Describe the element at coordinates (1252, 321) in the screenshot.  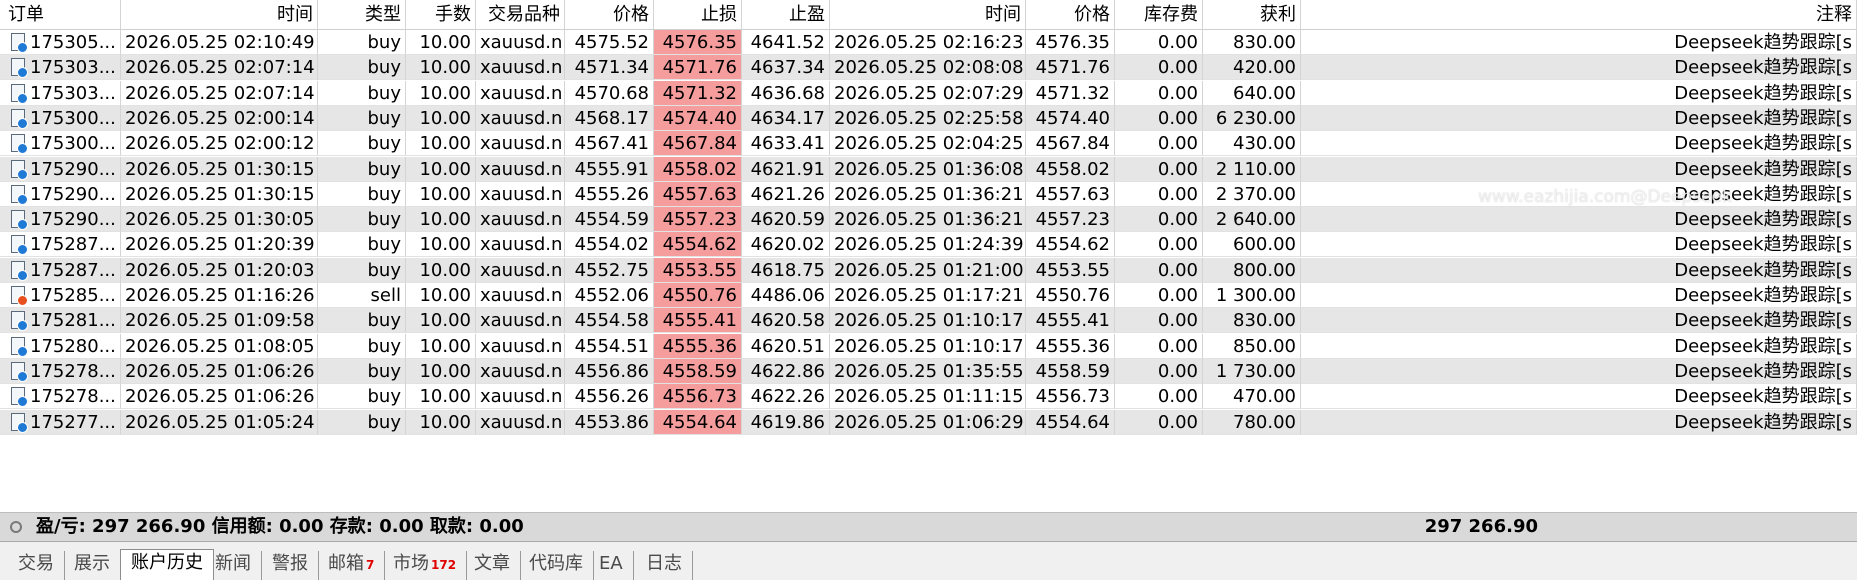
I see `cell-profit: 830.00` at that location.